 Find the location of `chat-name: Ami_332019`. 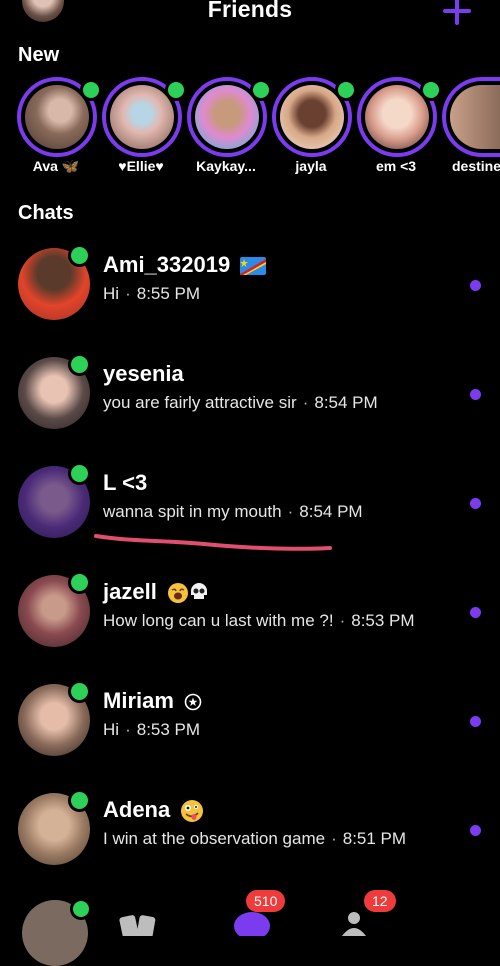

chat-name: Ami_332019 is located at coordinates (185, 265).